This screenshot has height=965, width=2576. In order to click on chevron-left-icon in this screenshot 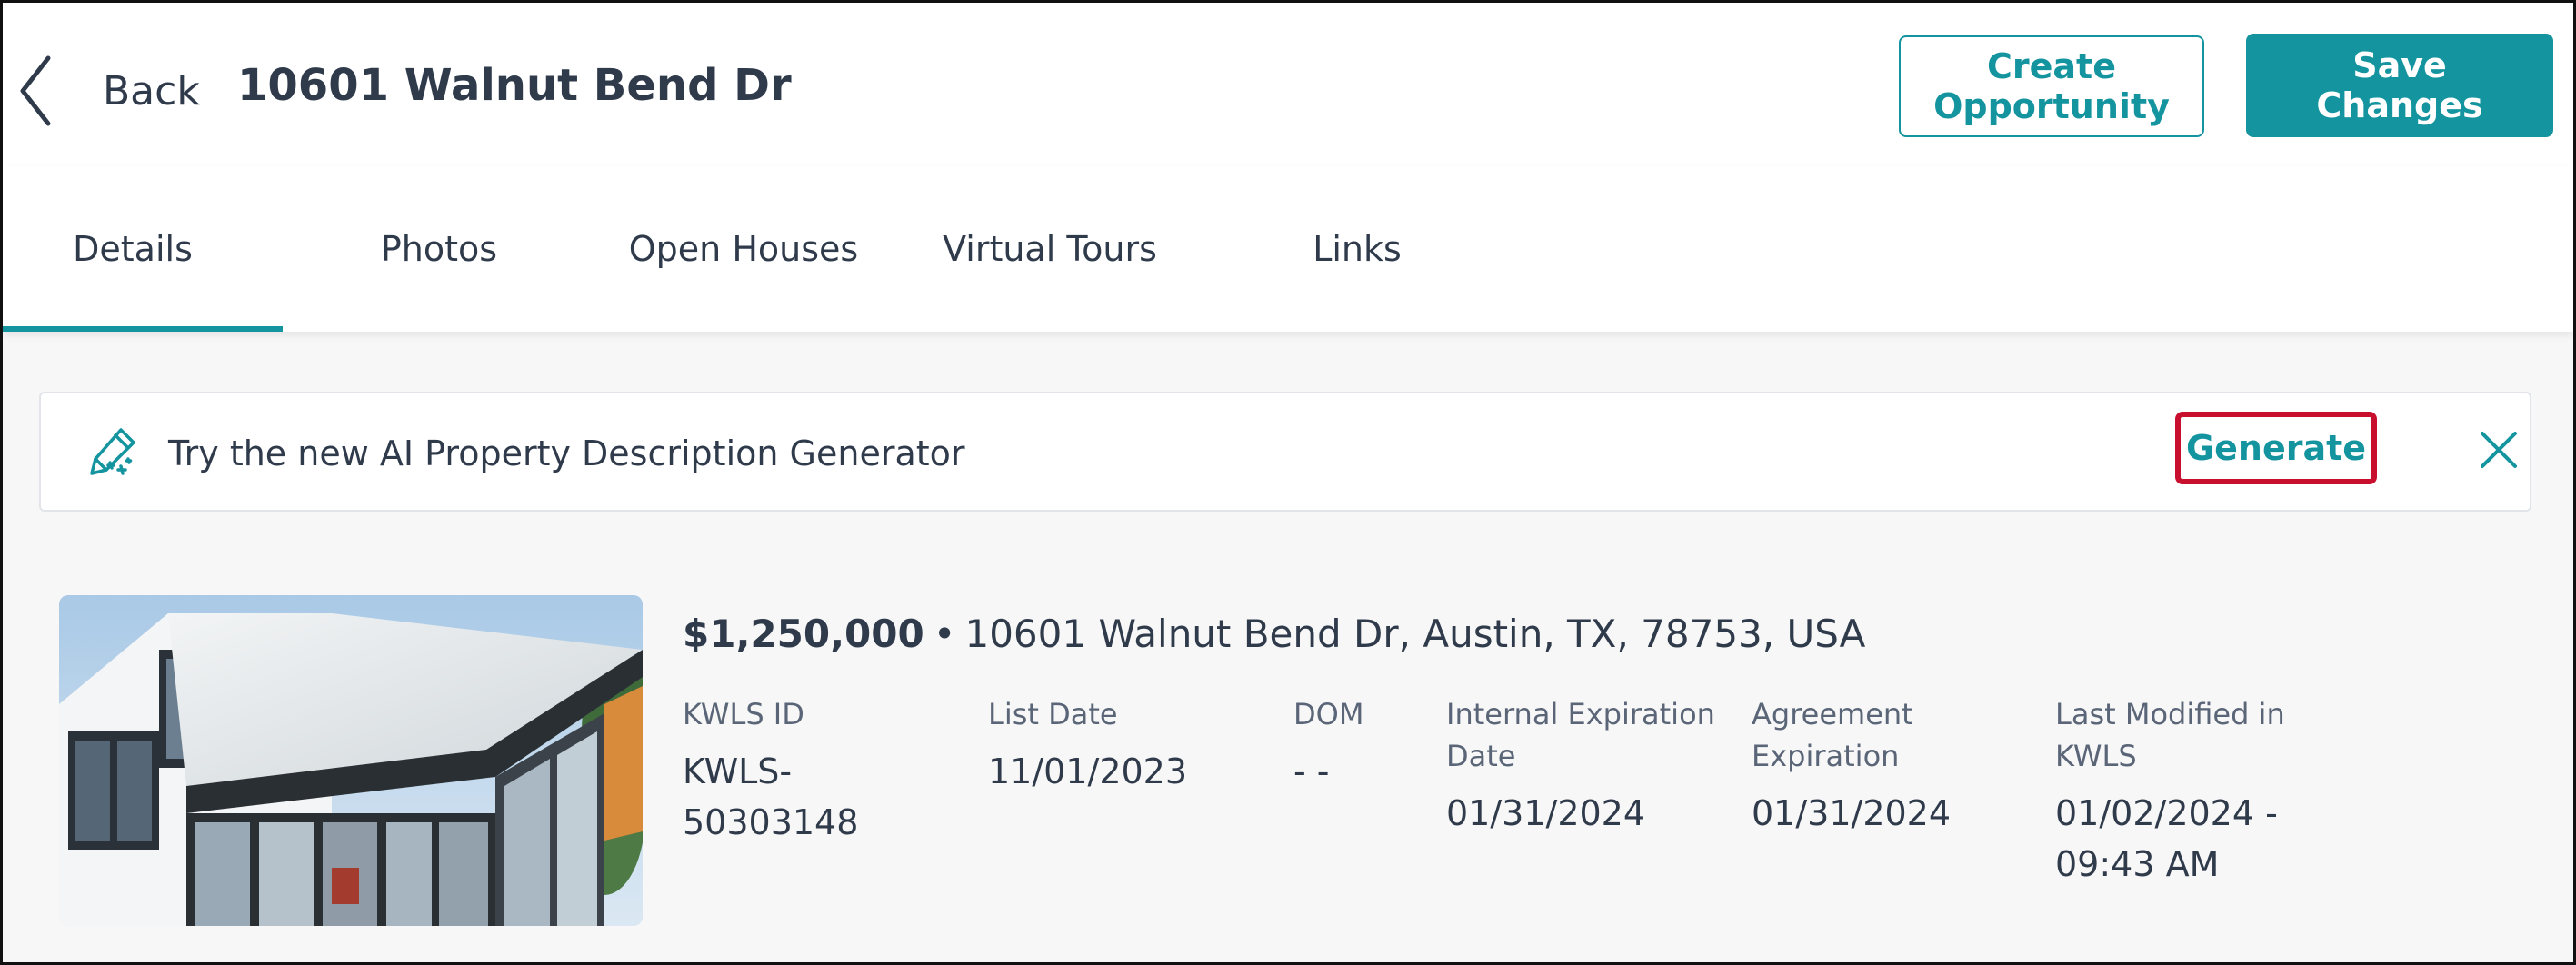, I will do `click(35, 90)`.